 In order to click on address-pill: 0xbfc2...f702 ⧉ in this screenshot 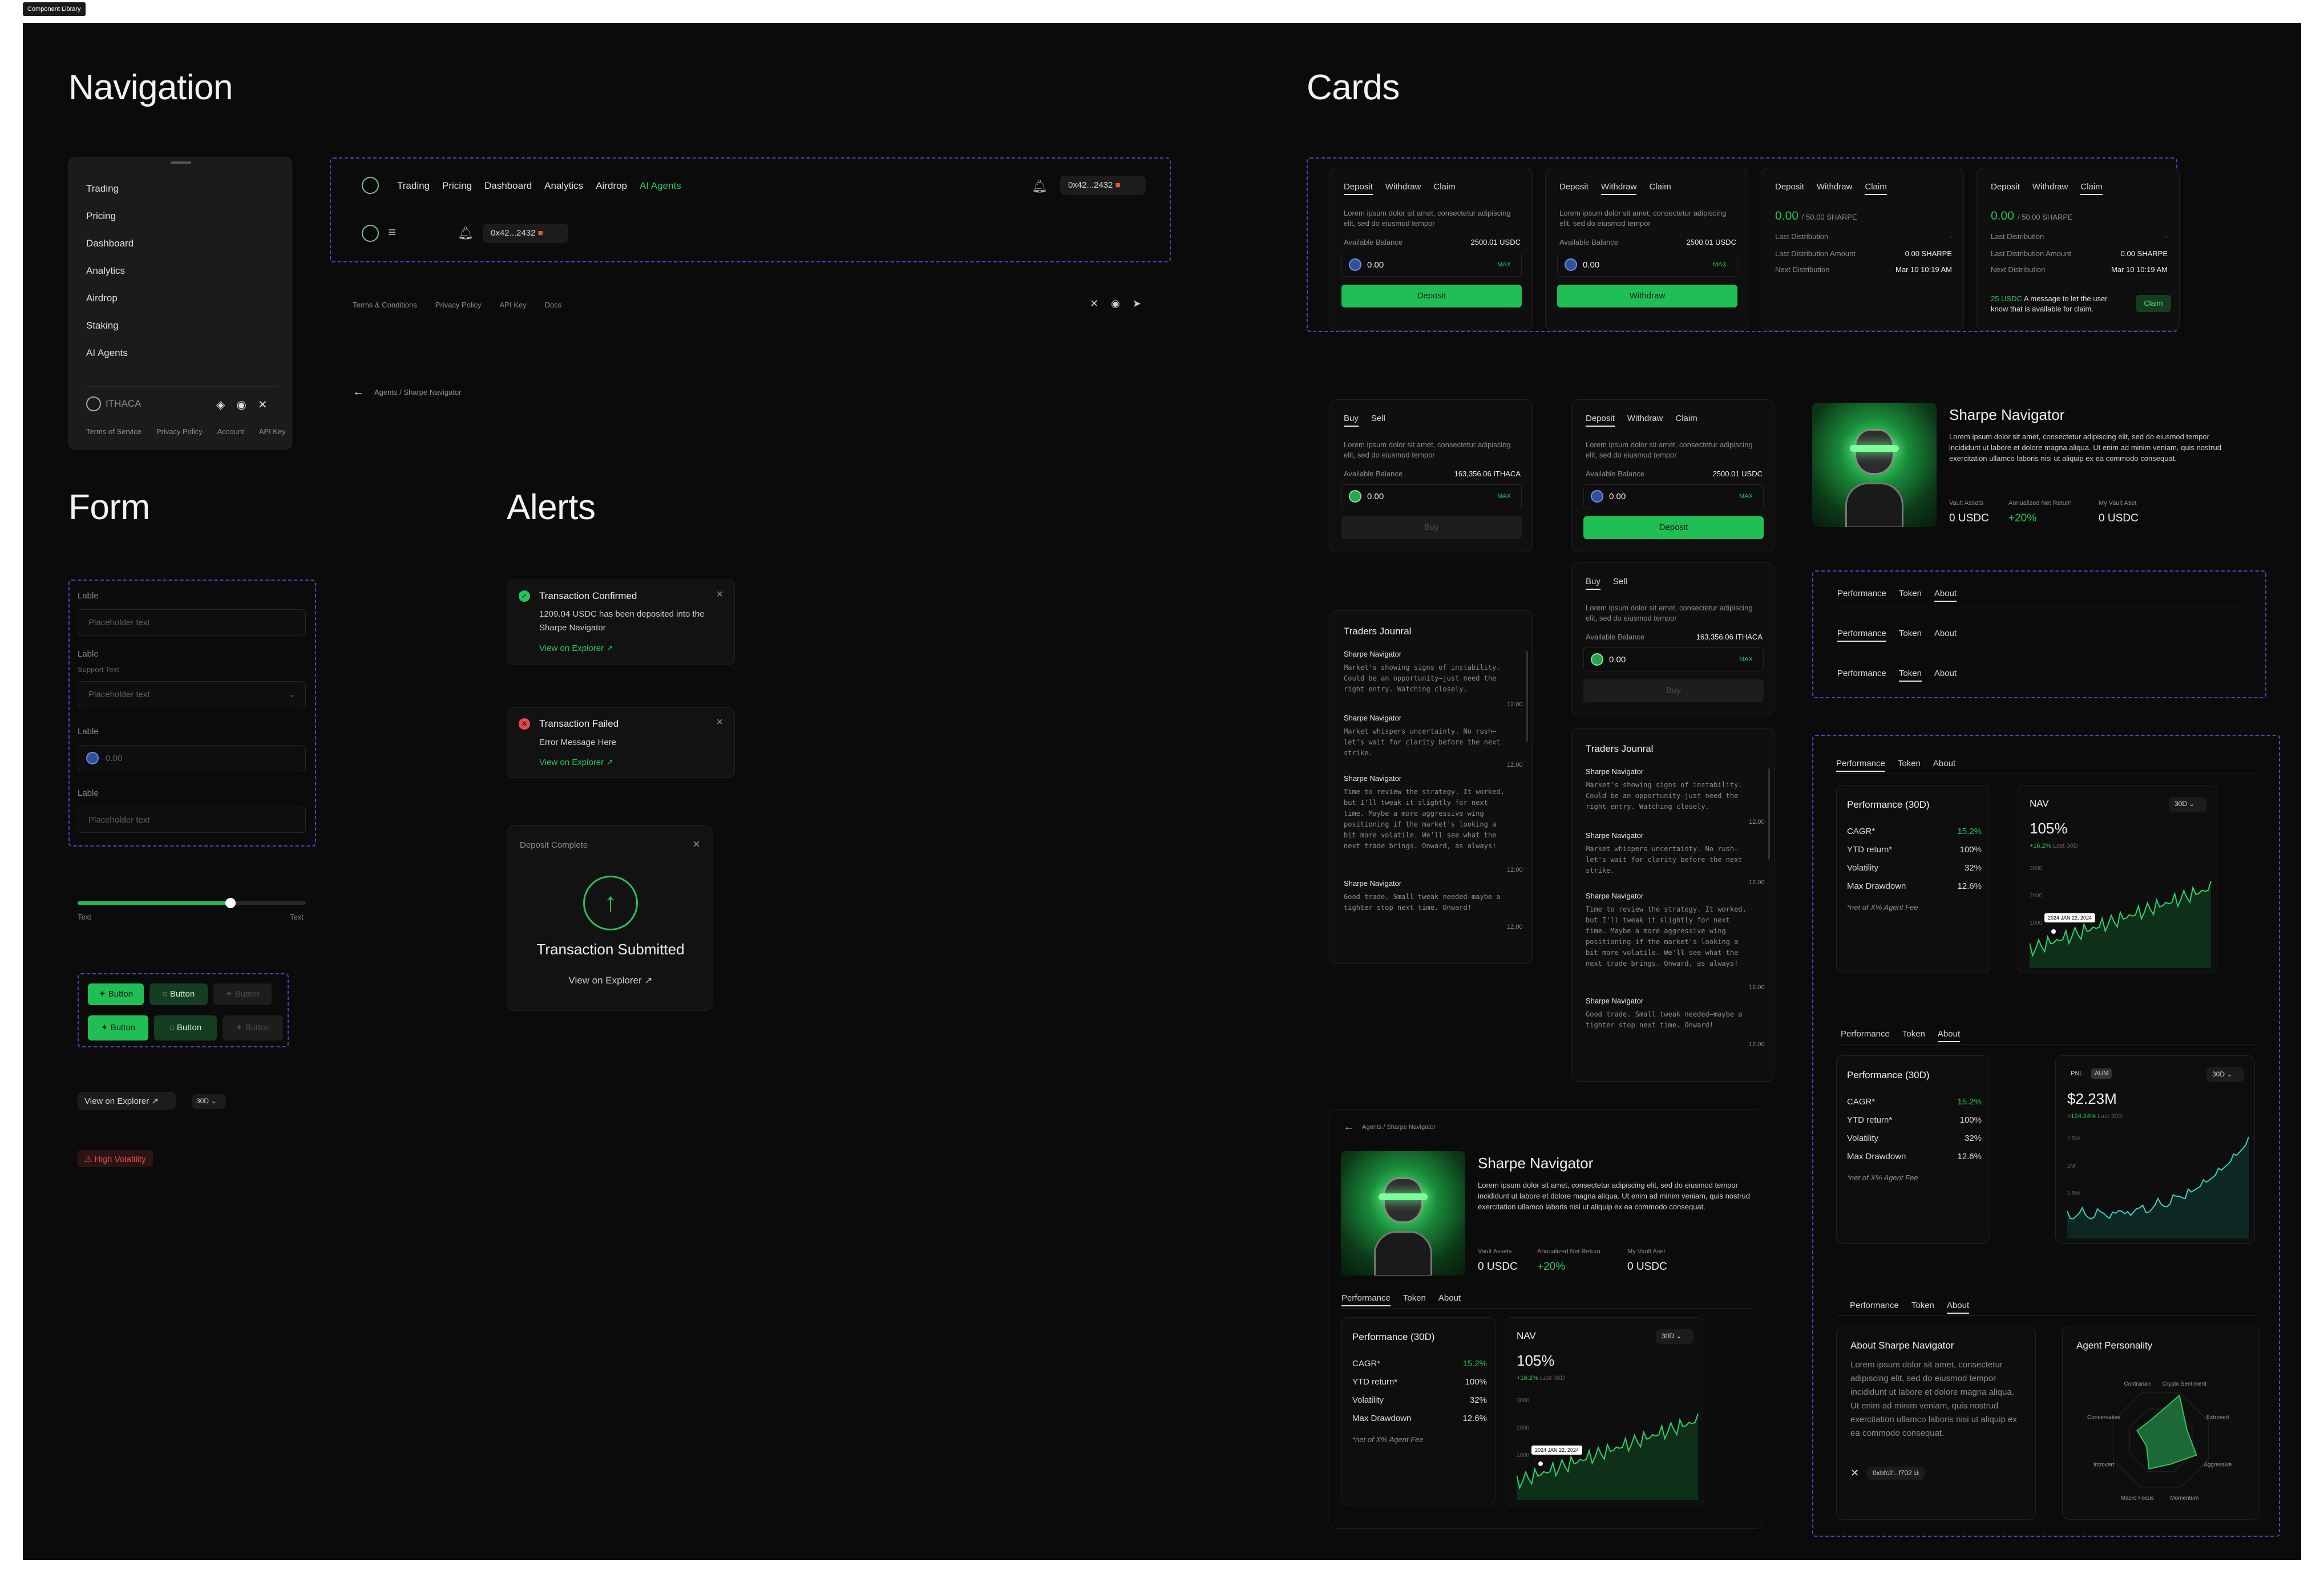, I will do `click(1896, 1473)`.